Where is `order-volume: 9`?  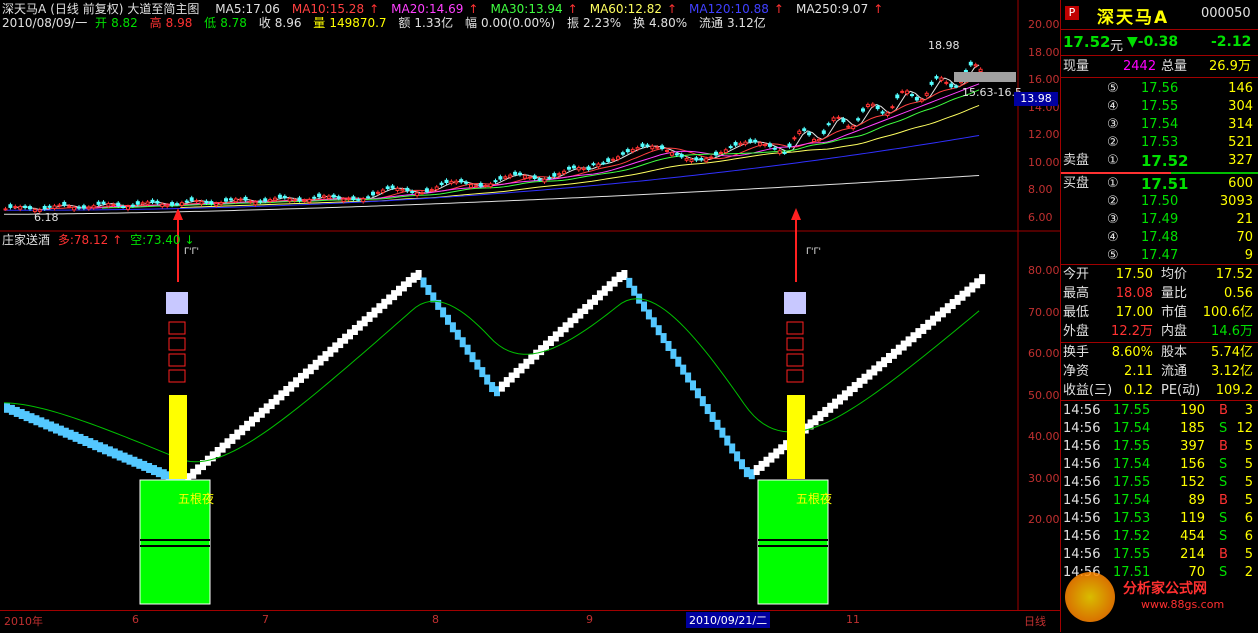
order-volume: 9 is located at coordinates (1248, 255).